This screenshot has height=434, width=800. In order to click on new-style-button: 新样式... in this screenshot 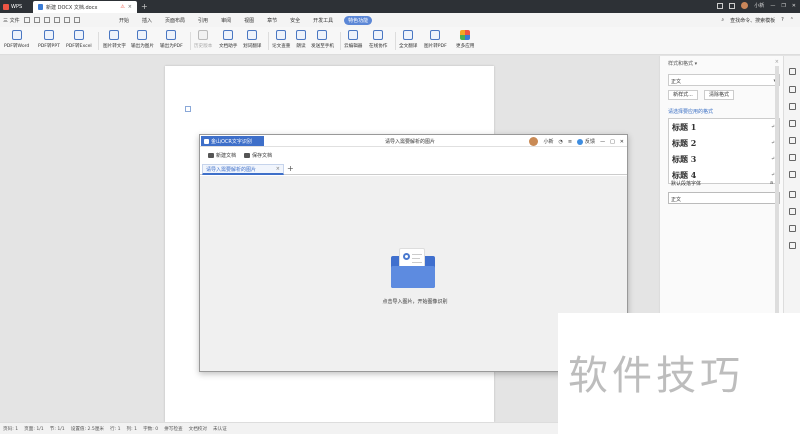, I will do `click(683, 95)`.